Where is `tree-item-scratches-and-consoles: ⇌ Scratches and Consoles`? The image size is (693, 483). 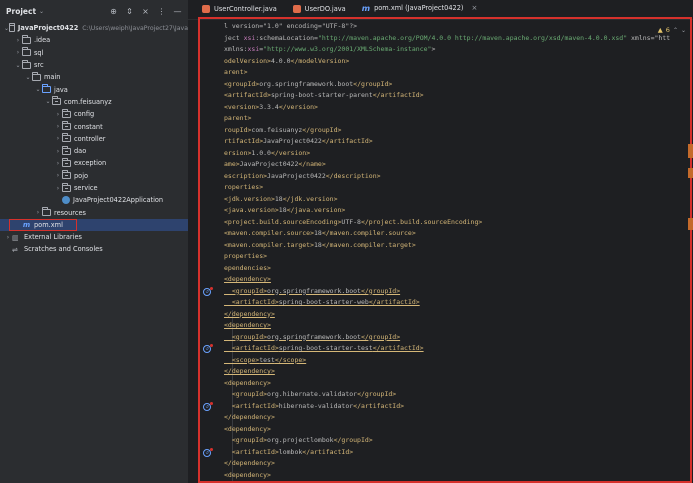
tree-item-scratches-and-consoles: ⇌ Scratches and Consoles is located at coordinates (94, 249).